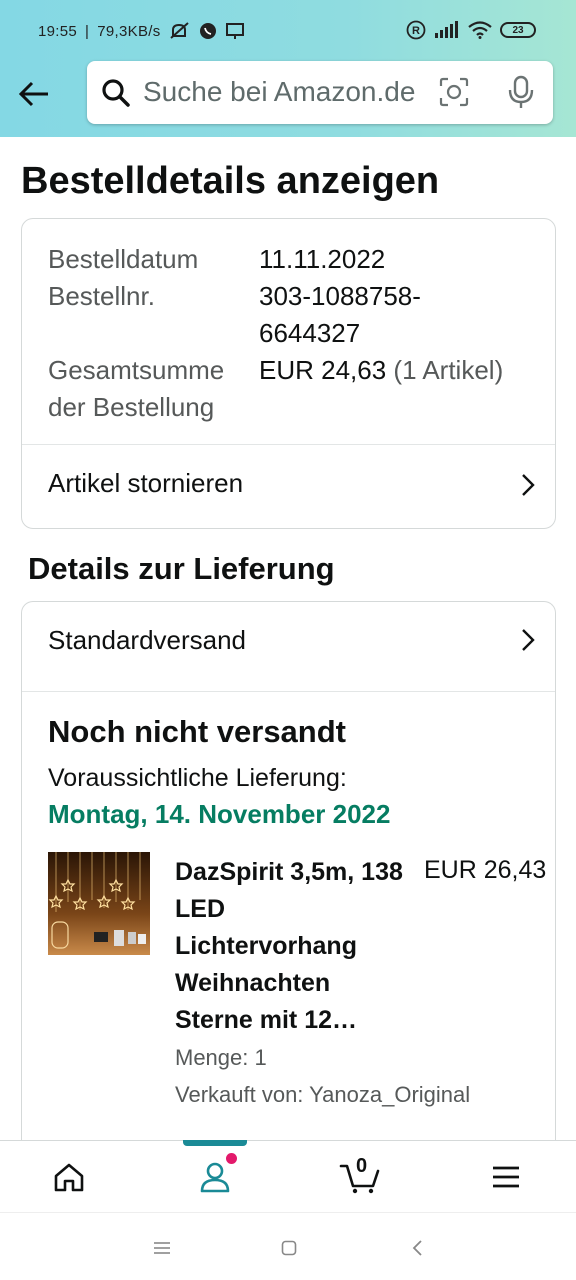 This screenshot has height=1280, width=576. What do you see at coordinates (288, 92) in the screenshot?
I see `search-input` at bounding box center [288, 92].